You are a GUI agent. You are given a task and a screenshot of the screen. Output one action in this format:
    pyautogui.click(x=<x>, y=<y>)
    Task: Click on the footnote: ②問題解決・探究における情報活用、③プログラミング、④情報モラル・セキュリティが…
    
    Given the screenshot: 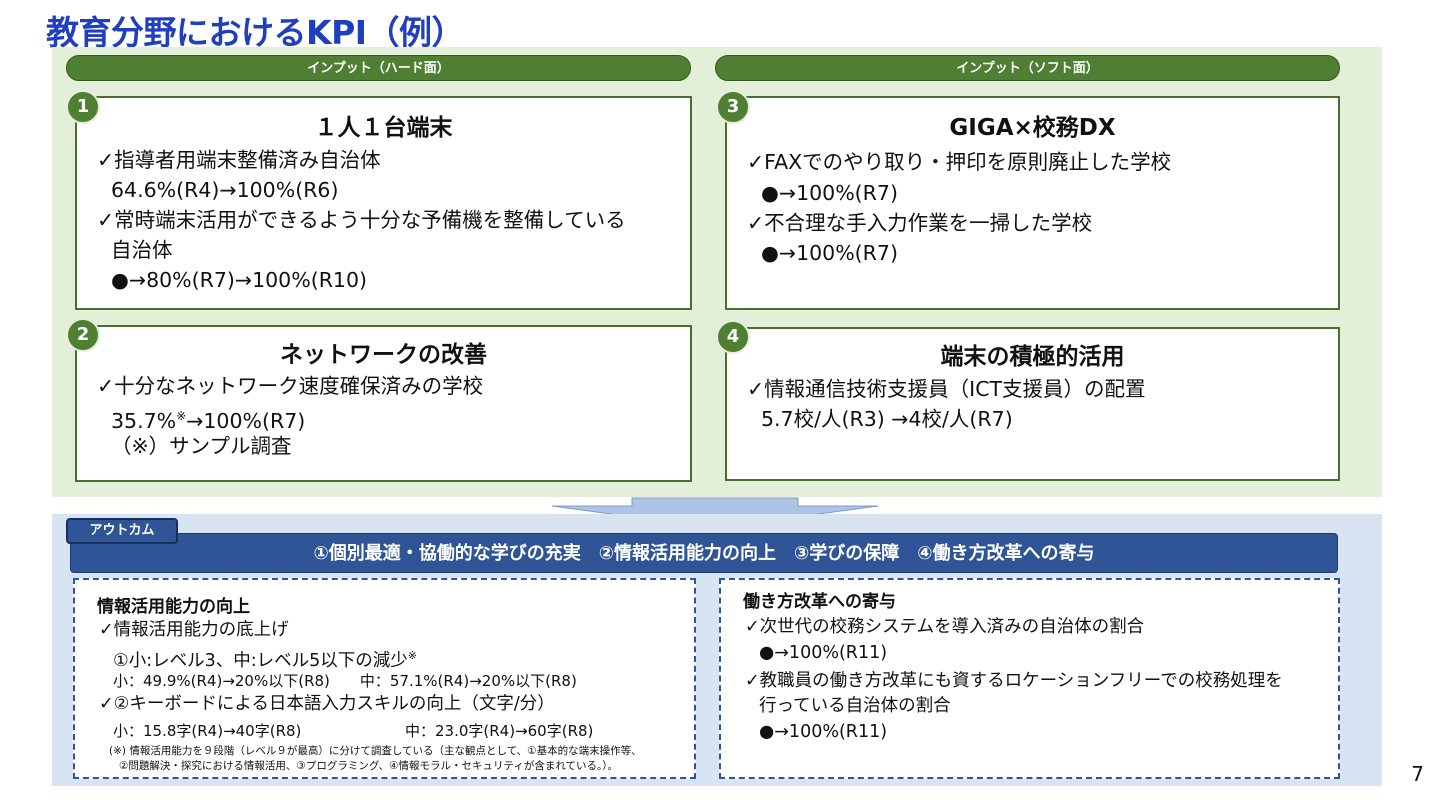 What is the action you would take?
    pyautogui.click(x=369, y=766)
    